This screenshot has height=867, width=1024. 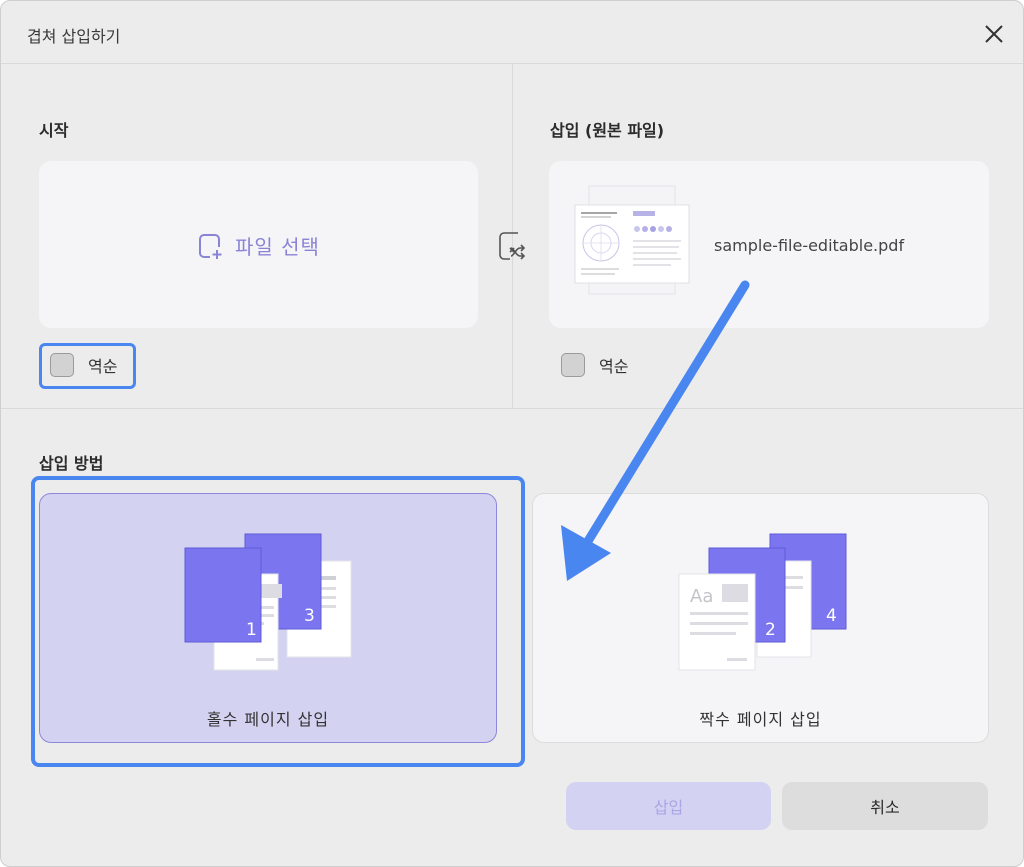 What do you see at coordinates (831, 616) in the screenshot?
I see `page-number-4: 4` at bounding box center [831, 616].